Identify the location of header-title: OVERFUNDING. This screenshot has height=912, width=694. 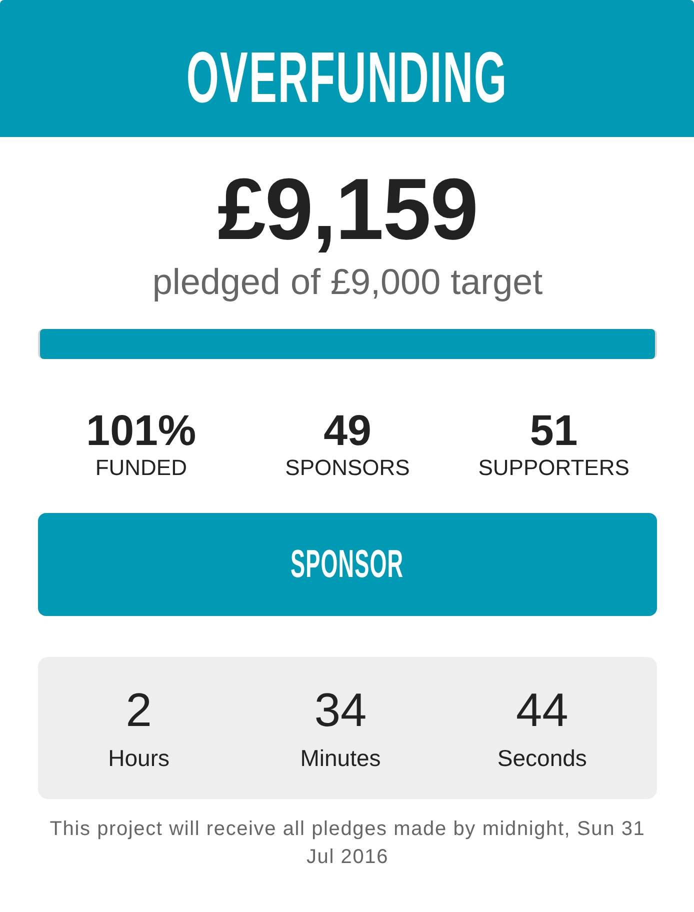
(347, 78).